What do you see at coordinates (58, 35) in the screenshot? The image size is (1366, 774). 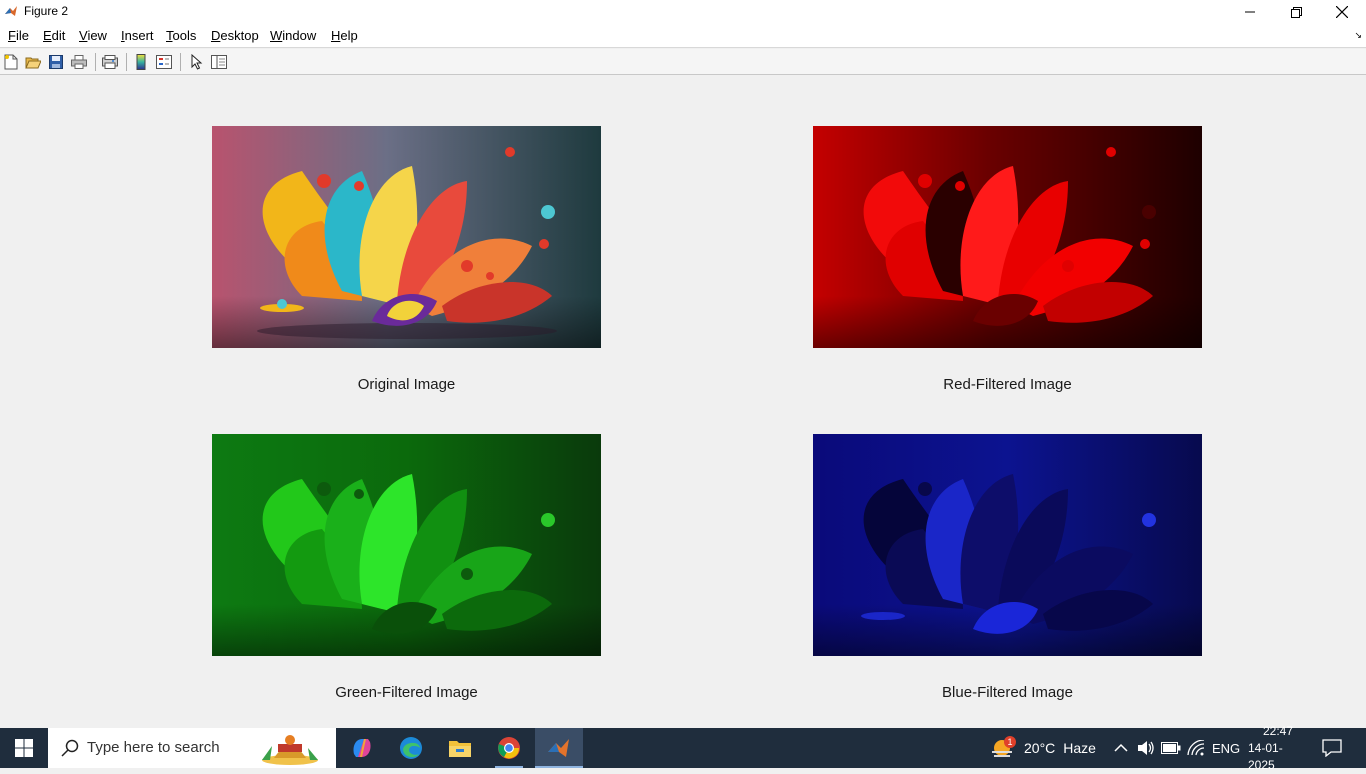 I see `menu-edit-label: dit` at bounding box center [58, 35].